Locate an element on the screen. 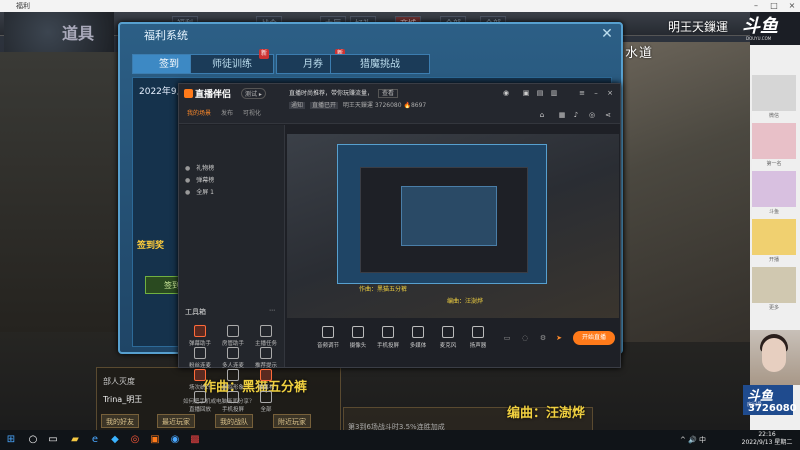 This screenshot has height=450, width=800. tool-label: 全部 is located at coordinates (266, 410).